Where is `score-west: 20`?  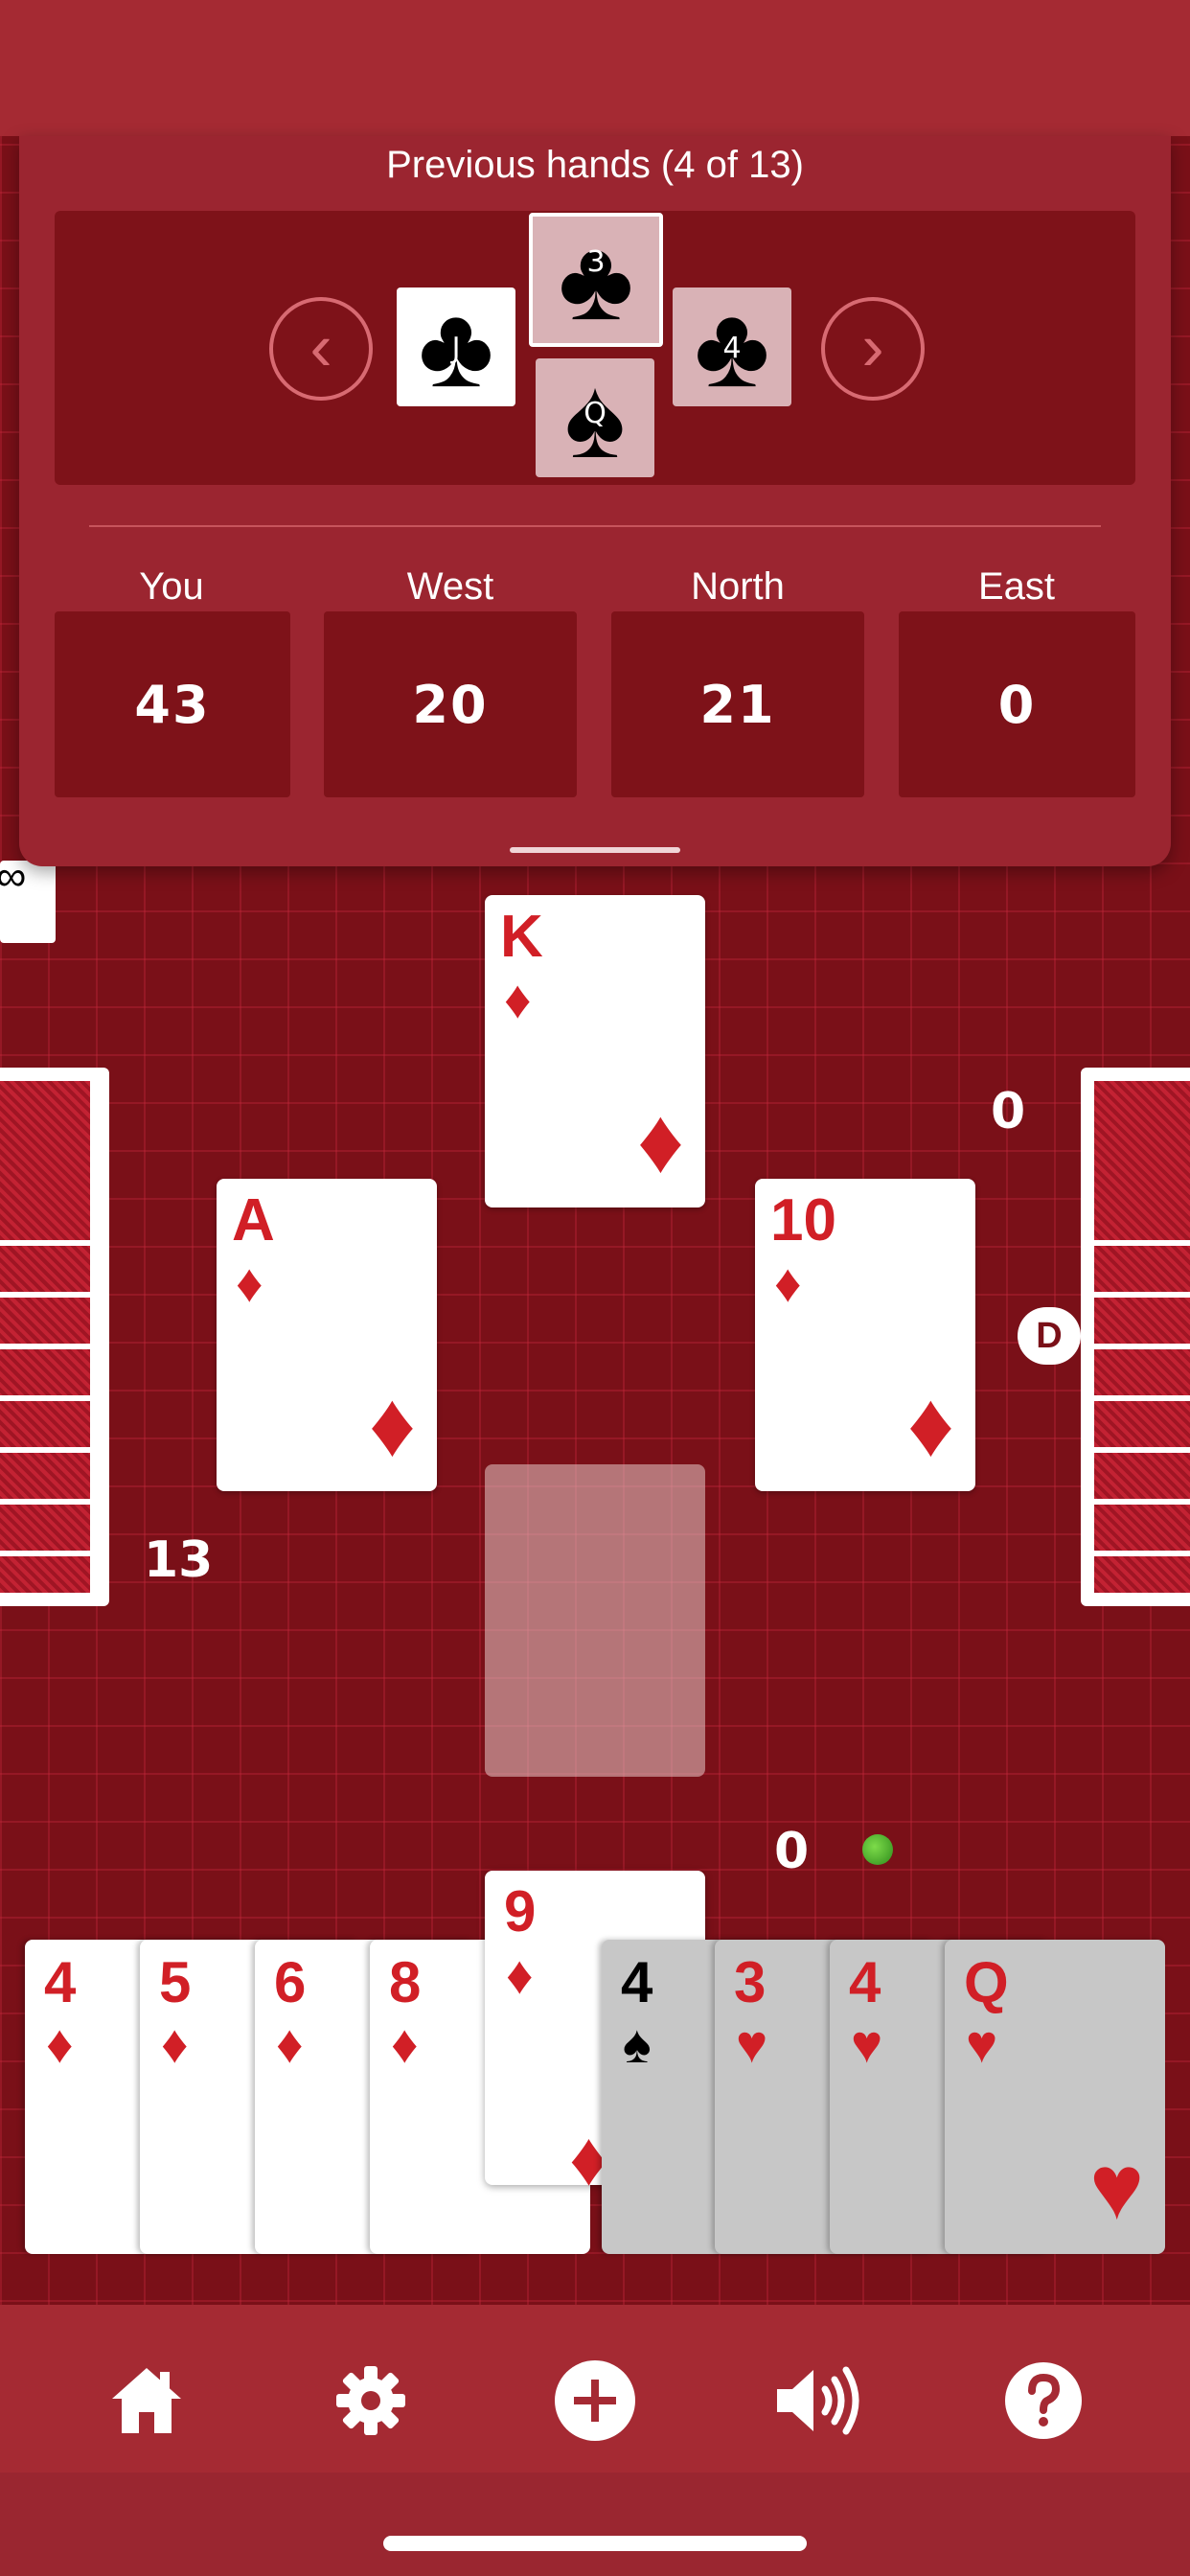 score-west: 20 is located at coordinates (451, 704).